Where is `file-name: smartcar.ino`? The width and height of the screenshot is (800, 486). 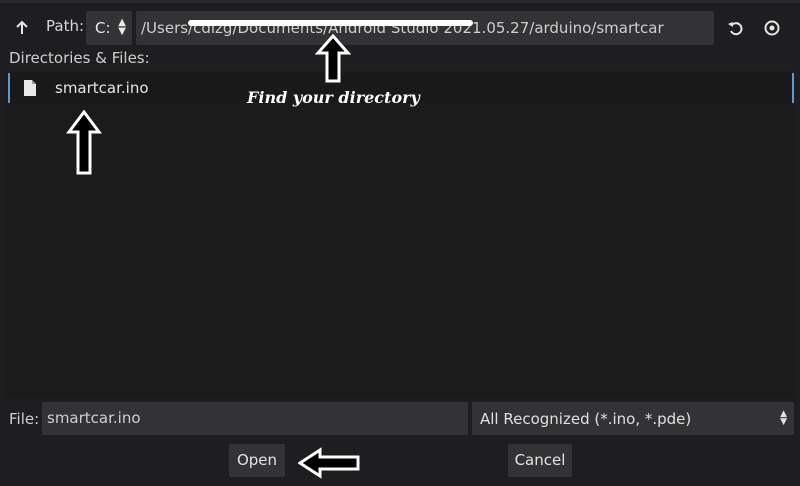 file-name: smartcar.ino is located at coordinates (102, 88).